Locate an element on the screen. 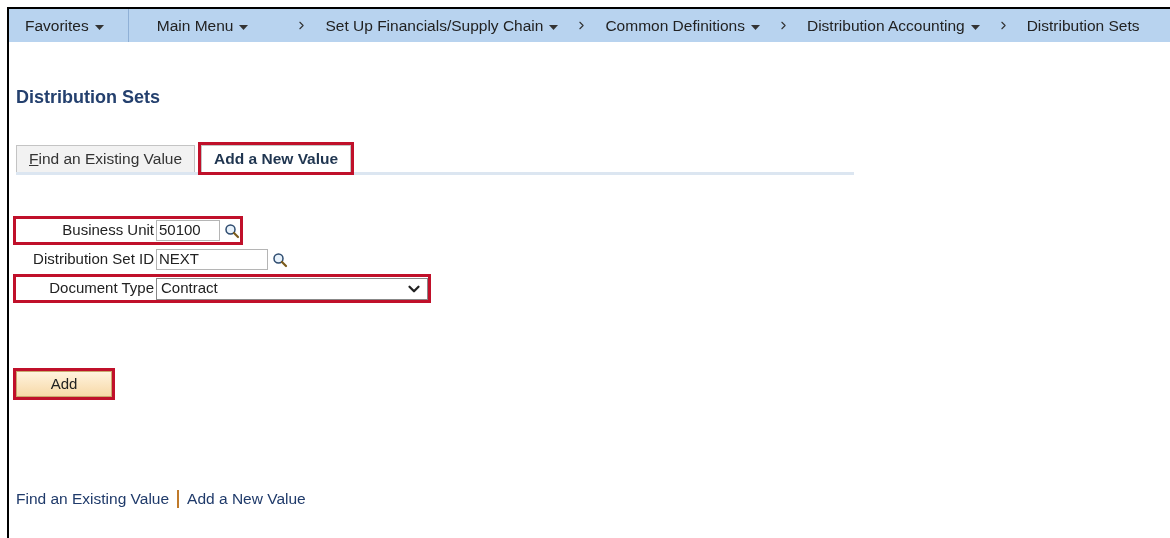  add-button: Add is located at coordinates (64, 384).